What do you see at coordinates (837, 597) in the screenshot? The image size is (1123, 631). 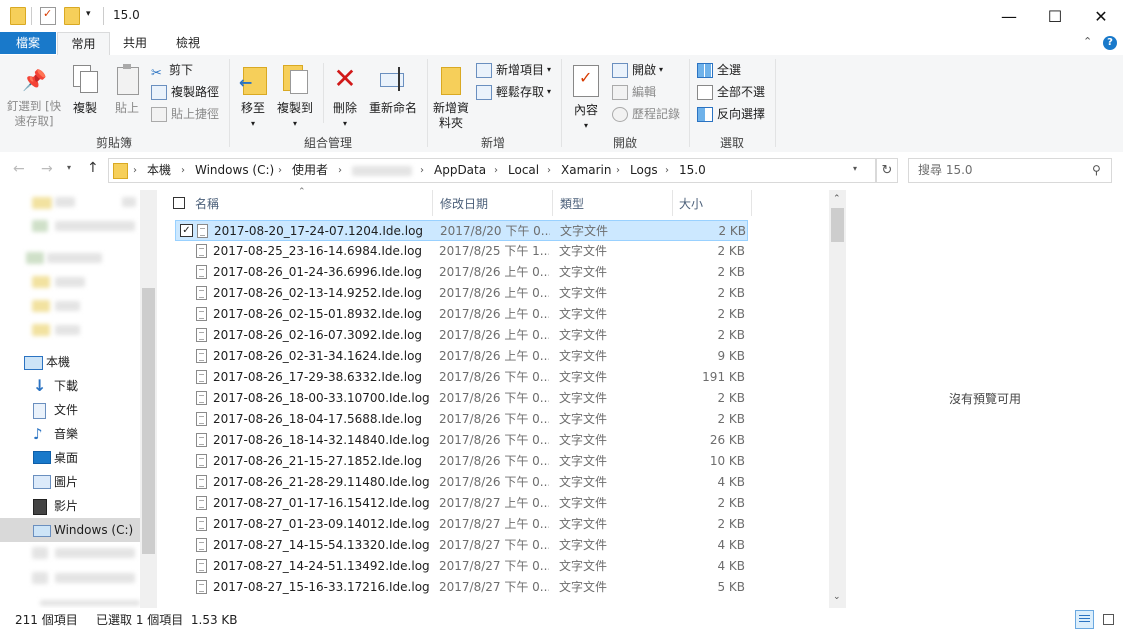 I see `scroll-down-arrow-icon: ⌄` at bounding box center [837, 597].